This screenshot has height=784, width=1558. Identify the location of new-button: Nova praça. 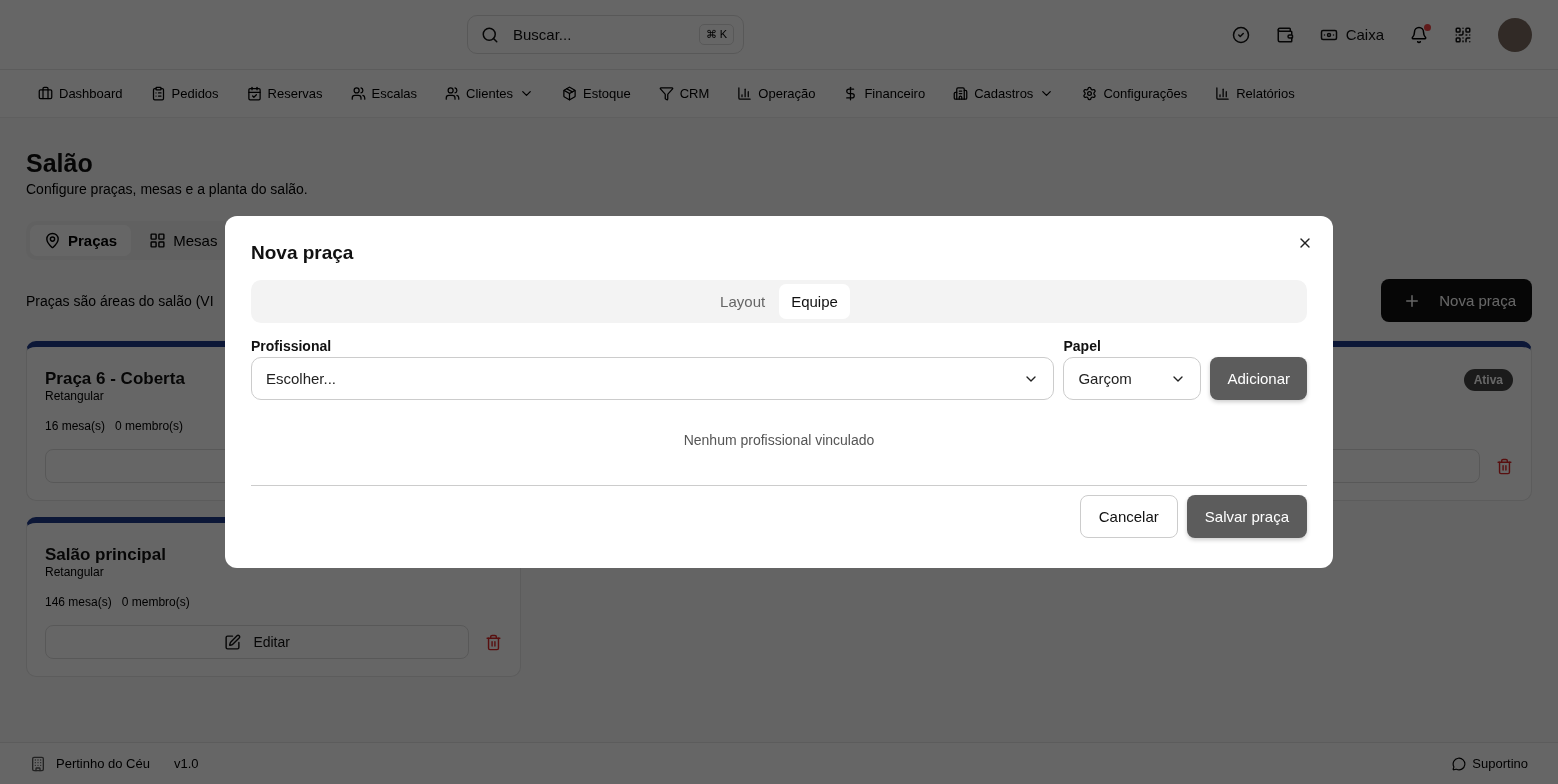
(1456, 300).